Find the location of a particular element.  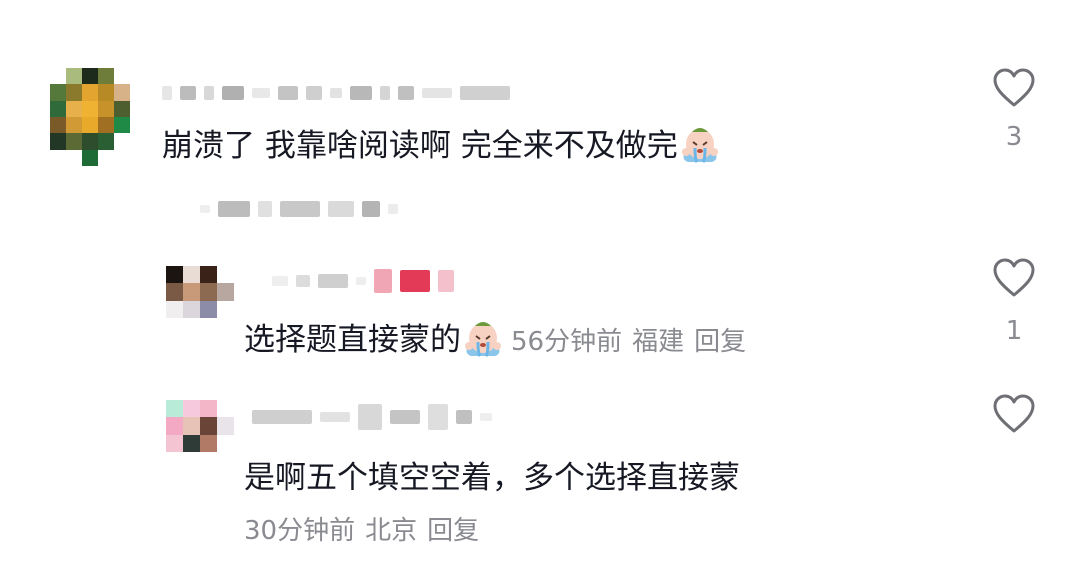

like-button is located at coordinates (1014, 414).